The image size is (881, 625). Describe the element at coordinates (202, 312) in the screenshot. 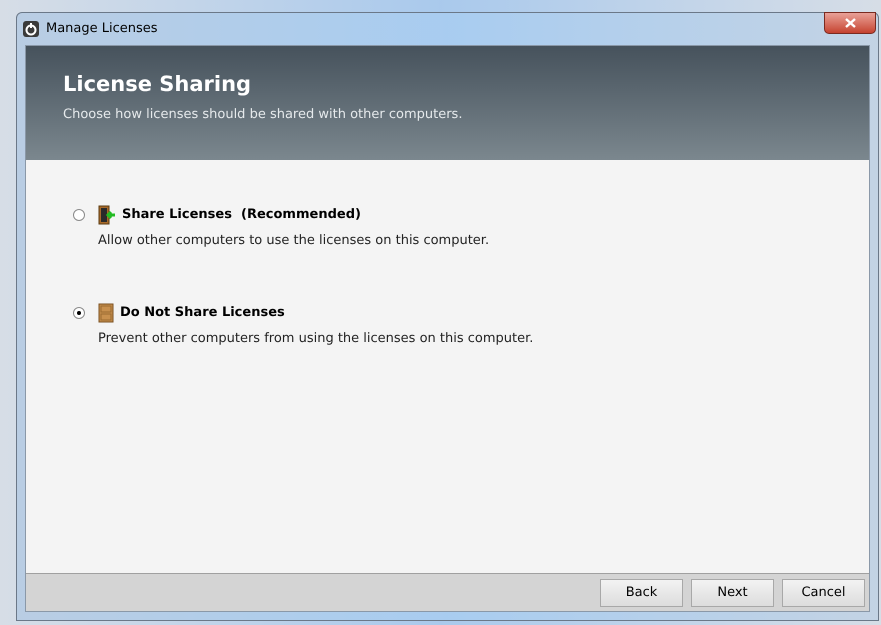

I see `option-label: Do Not Share Licenses` at that location.